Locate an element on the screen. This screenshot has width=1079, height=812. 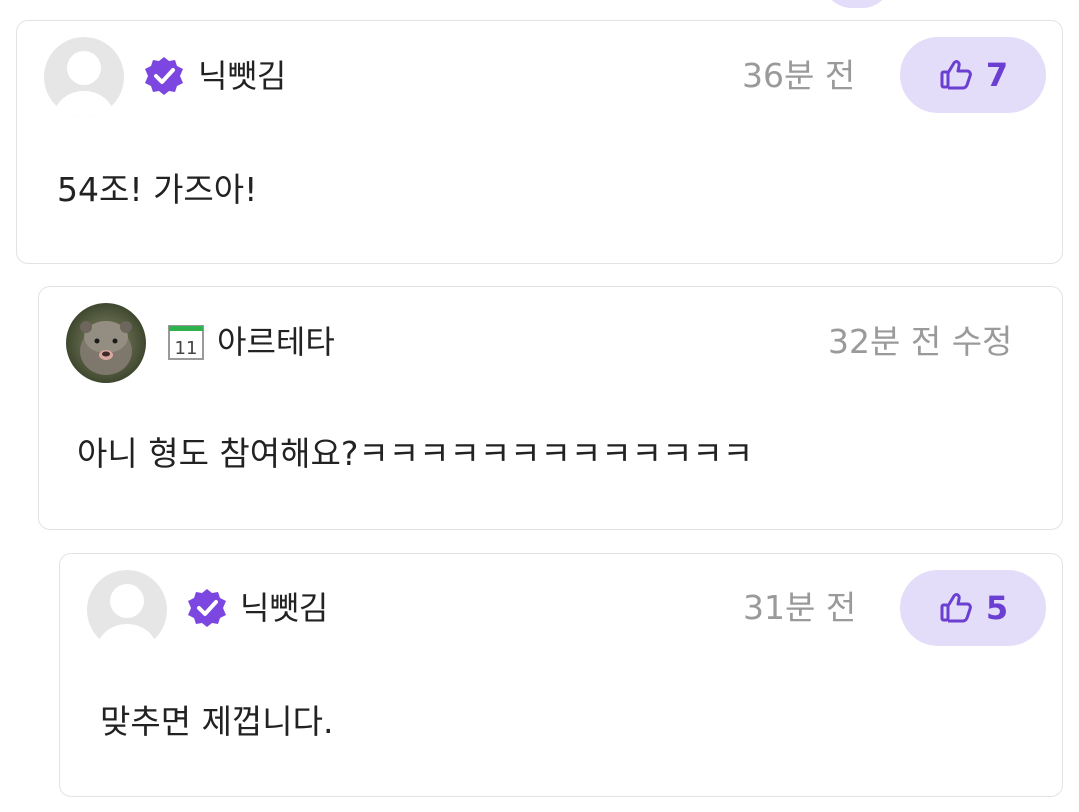
like-count: 5 is located at coordinates (997, 608).